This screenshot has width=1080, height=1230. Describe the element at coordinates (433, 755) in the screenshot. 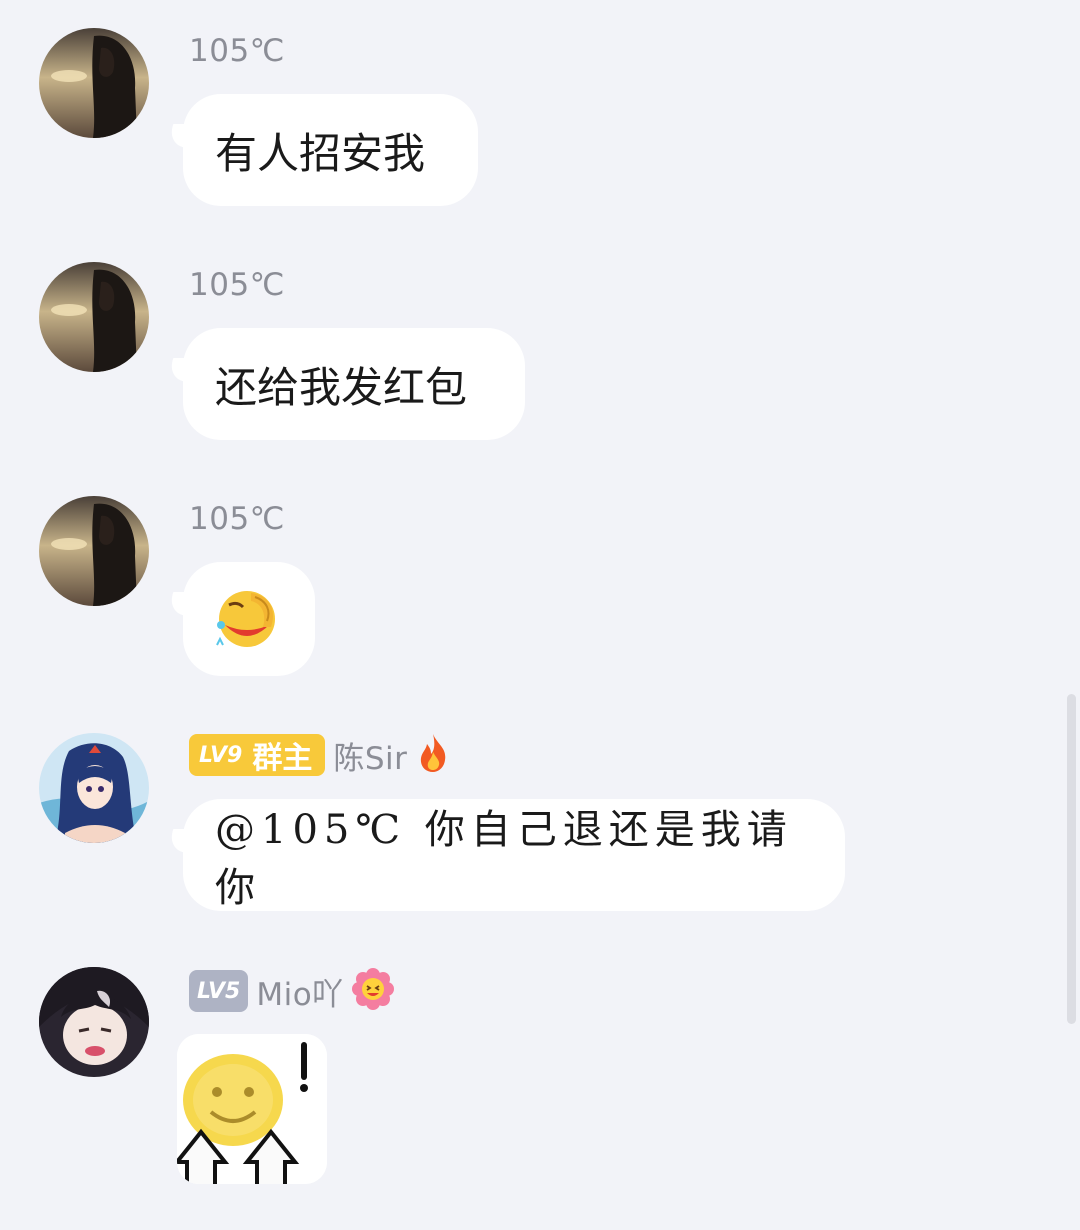

I see `fire-icon` at that location.